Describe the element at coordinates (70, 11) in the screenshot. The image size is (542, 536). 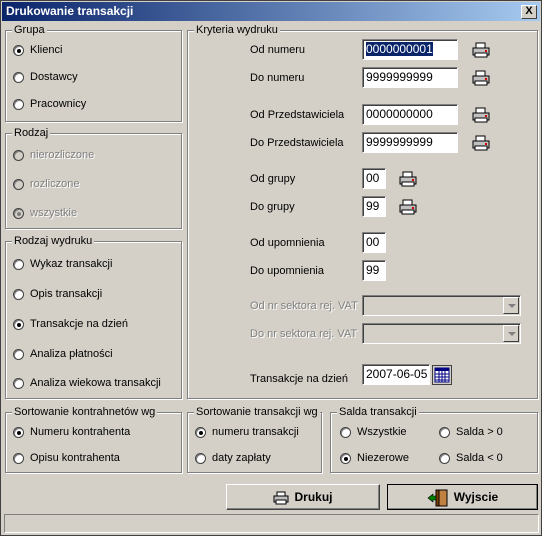
I see `window-title: Drukowanie transakcji` at that location.